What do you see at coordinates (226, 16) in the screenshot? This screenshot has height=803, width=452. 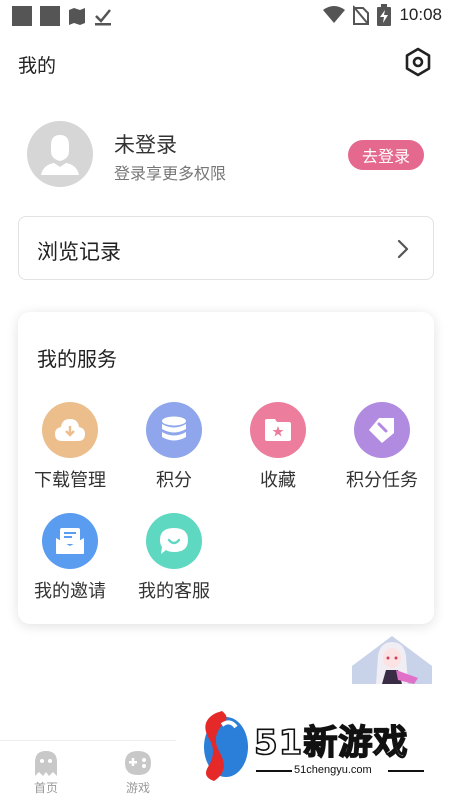 I see `status-bar: 10:08` at bounding box center [226, 16].